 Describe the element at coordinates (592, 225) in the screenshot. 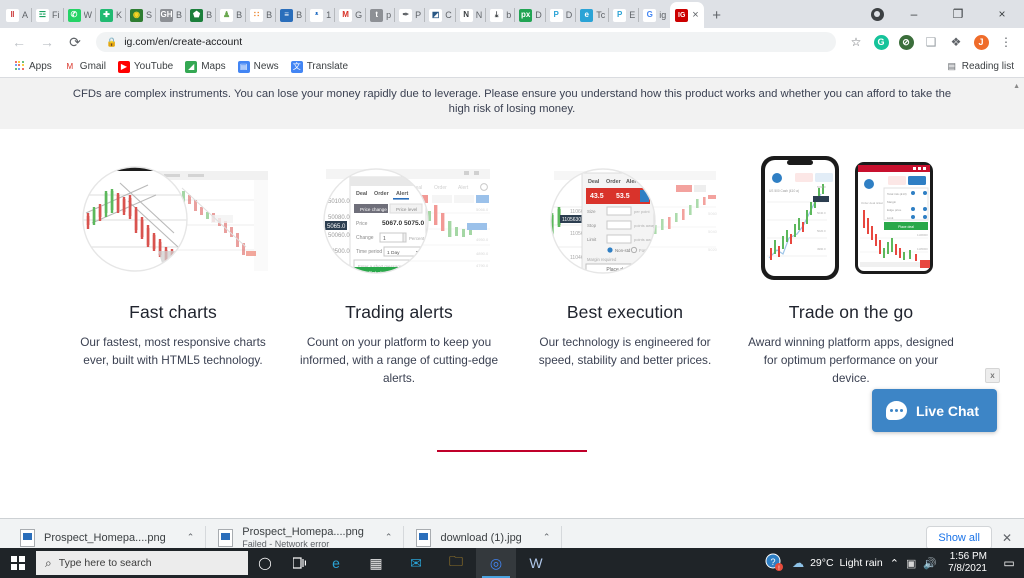

I see `svg-text: Stop` at that location.